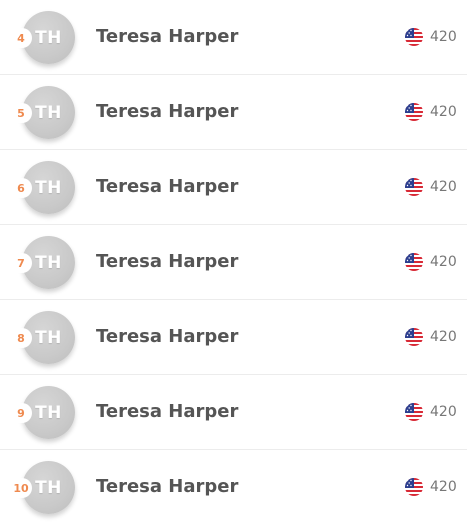  I want to click on leaderboard-row: TH 8 Teresa Harper 420, so click(233, 337).